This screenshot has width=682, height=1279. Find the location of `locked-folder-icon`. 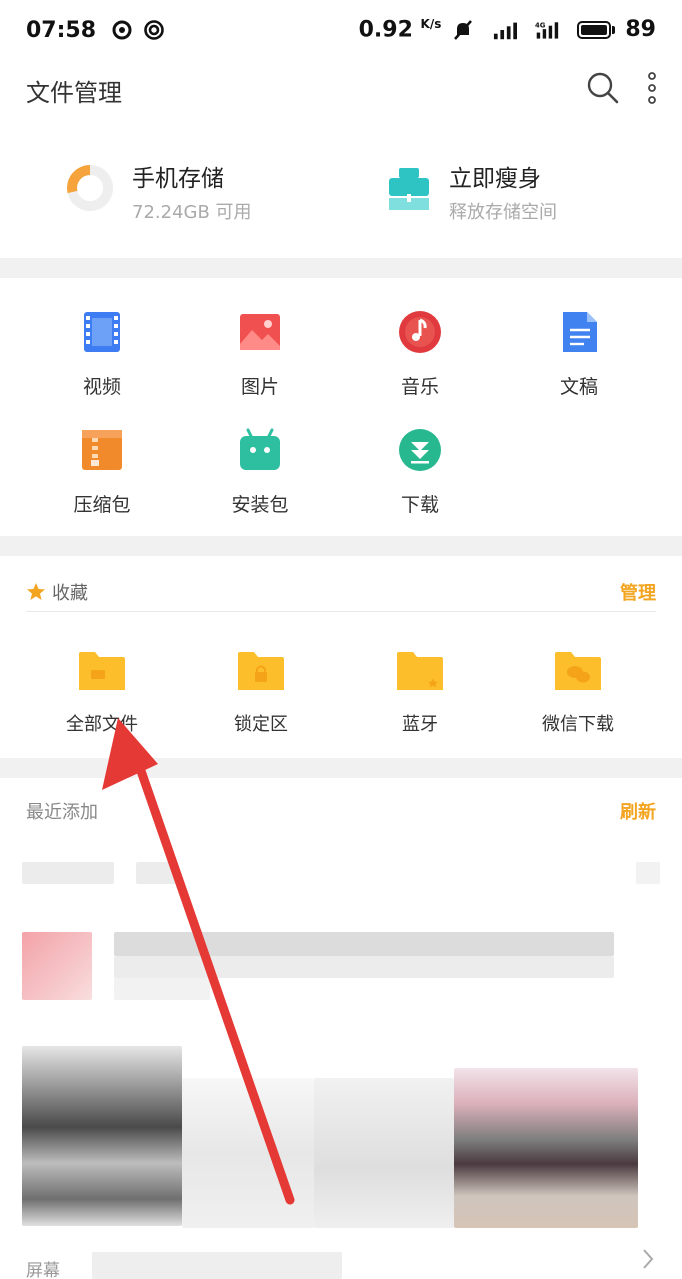

locked-folder-icon is located at coordinates (261, 671).